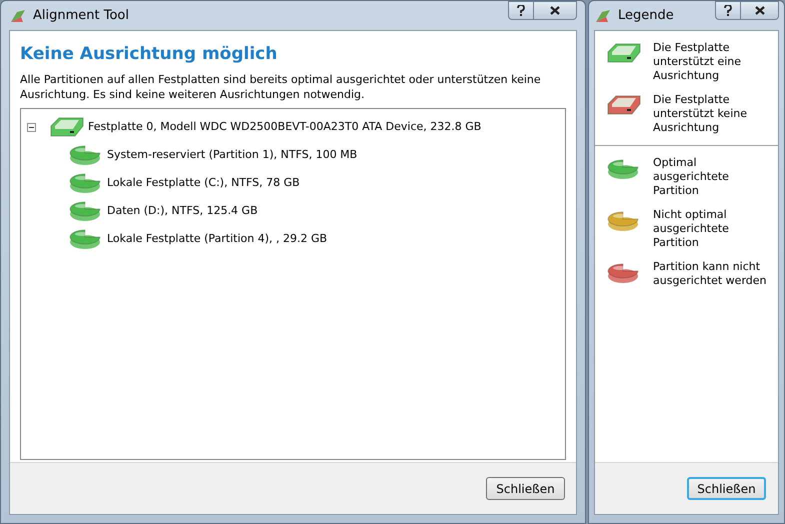 The image size is (785, 524). I want to click on tree-item: Lokale Festplatte (C:), NTFS, 78 GB, so click(203, 183).